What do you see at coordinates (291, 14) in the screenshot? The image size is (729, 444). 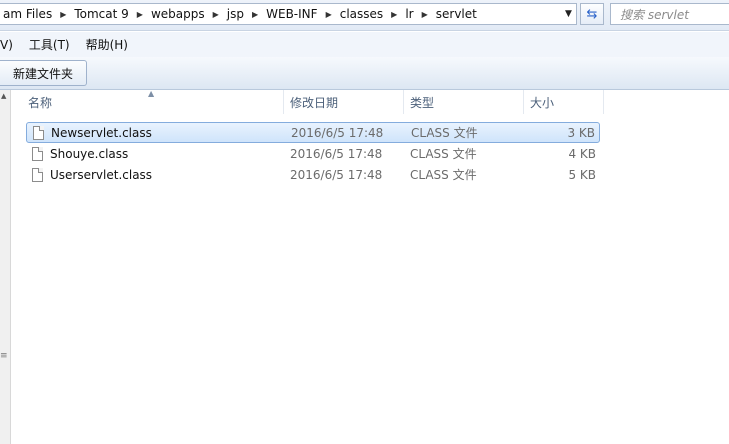 I see `breadcrumb-item: WEB-INF` at bounding box center [291, 14].